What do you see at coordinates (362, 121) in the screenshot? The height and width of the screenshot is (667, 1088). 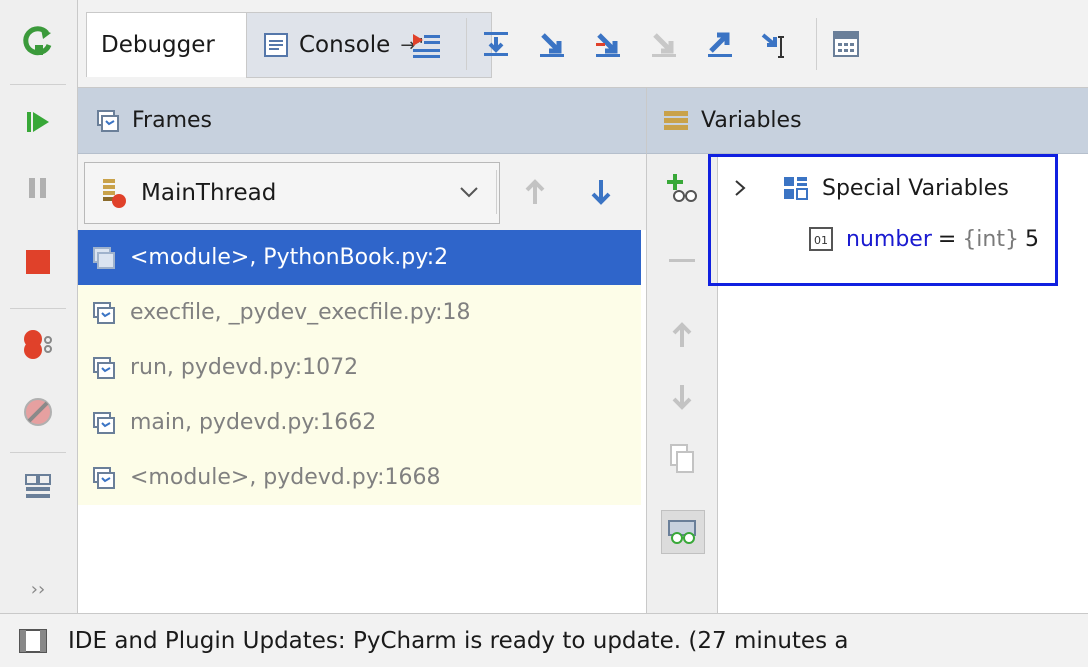 I see `frames-header: Frames` at bounding box center [362, 121].